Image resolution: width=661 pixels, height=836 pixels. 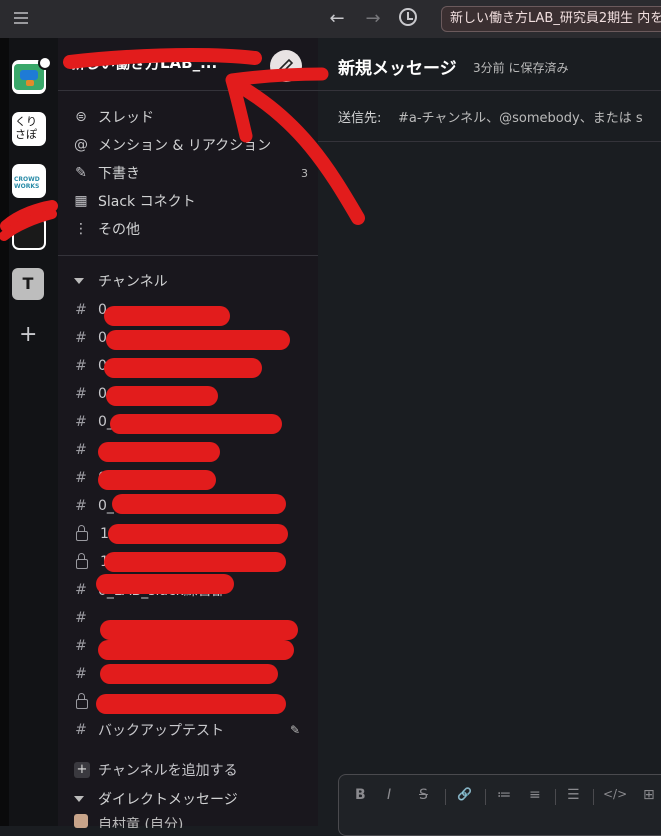 What do you see at coordinates (520, 116) in the screenshot?
I see `recipient-input: #a-チャンネル、@somebody、または s` at bounding box center [520, 116].